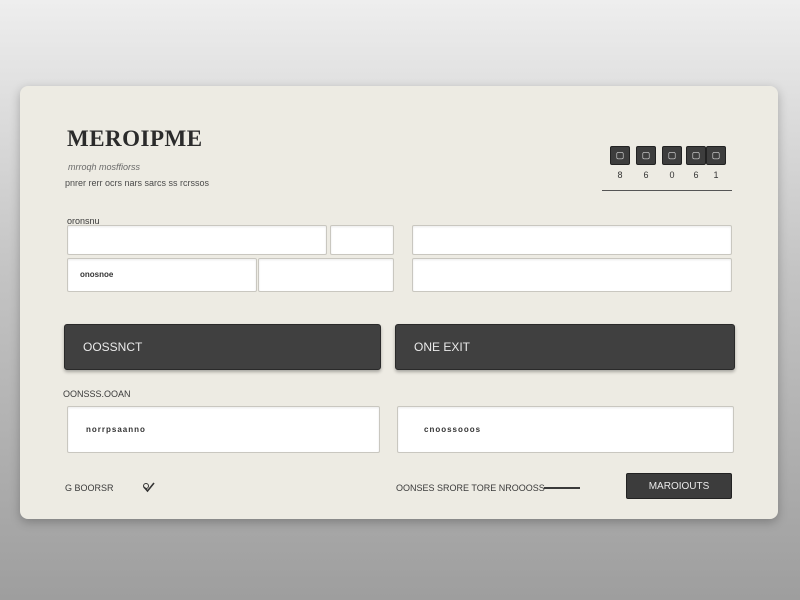  I want to click on page-subtitle: mrroqh mosffiorss, so click(104, 167).